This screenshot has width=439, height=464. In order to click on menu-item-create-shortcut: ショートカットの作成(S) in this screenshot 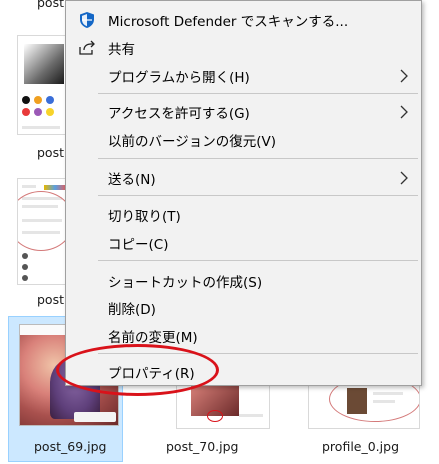, I will do `click(243, 281)`.